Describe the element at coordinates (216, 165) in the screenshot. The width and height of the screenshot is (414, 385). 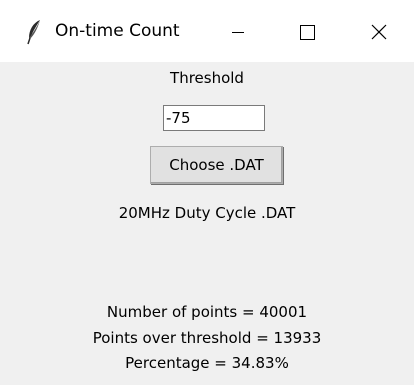
I see `choose-dat-button: Choose .DAT` at that location.